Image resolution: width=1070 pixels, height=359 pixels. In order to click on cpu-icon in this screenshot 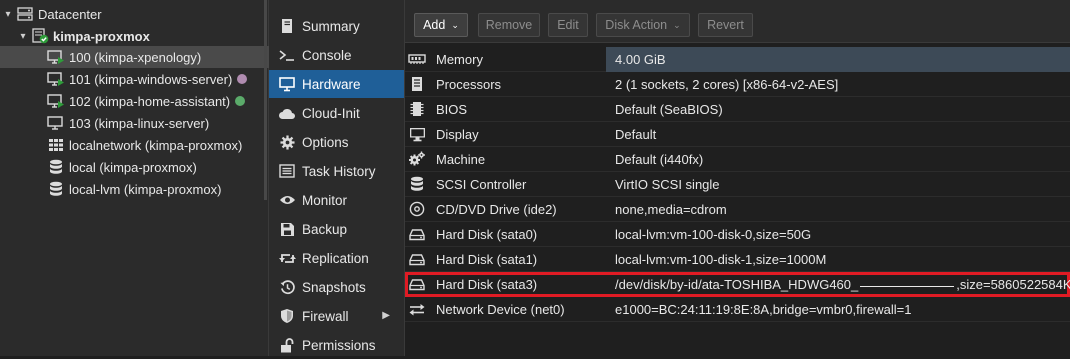, I will do `click(417, 84)`.